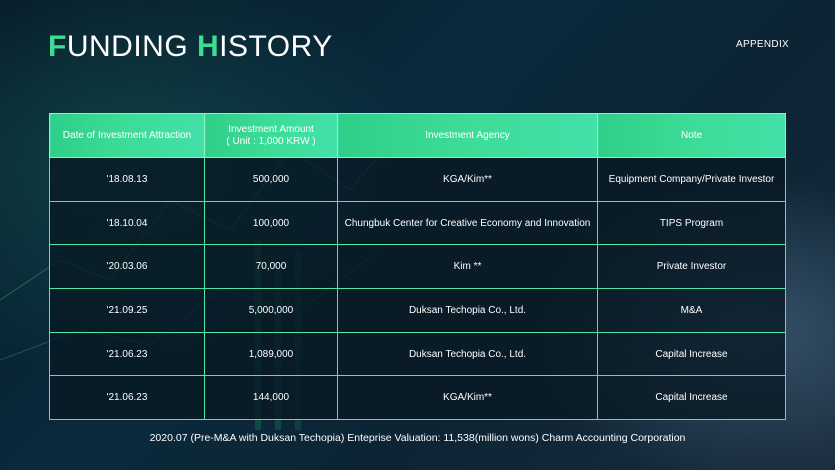 The width and height of the screenshot is (835, 470). I want to click on column-header-label: Investment Agency, so click(467, 135).